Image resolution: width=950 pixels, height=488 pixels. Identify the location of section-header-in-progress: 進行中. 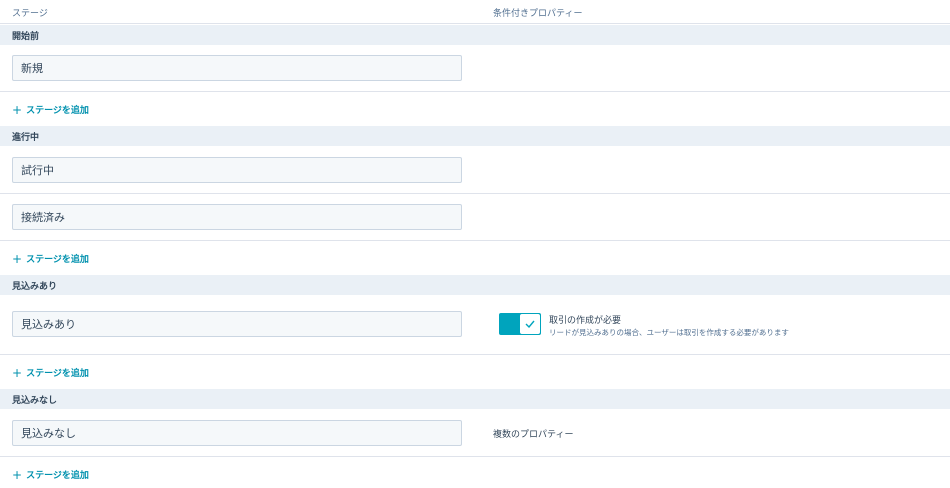
(475, 136).